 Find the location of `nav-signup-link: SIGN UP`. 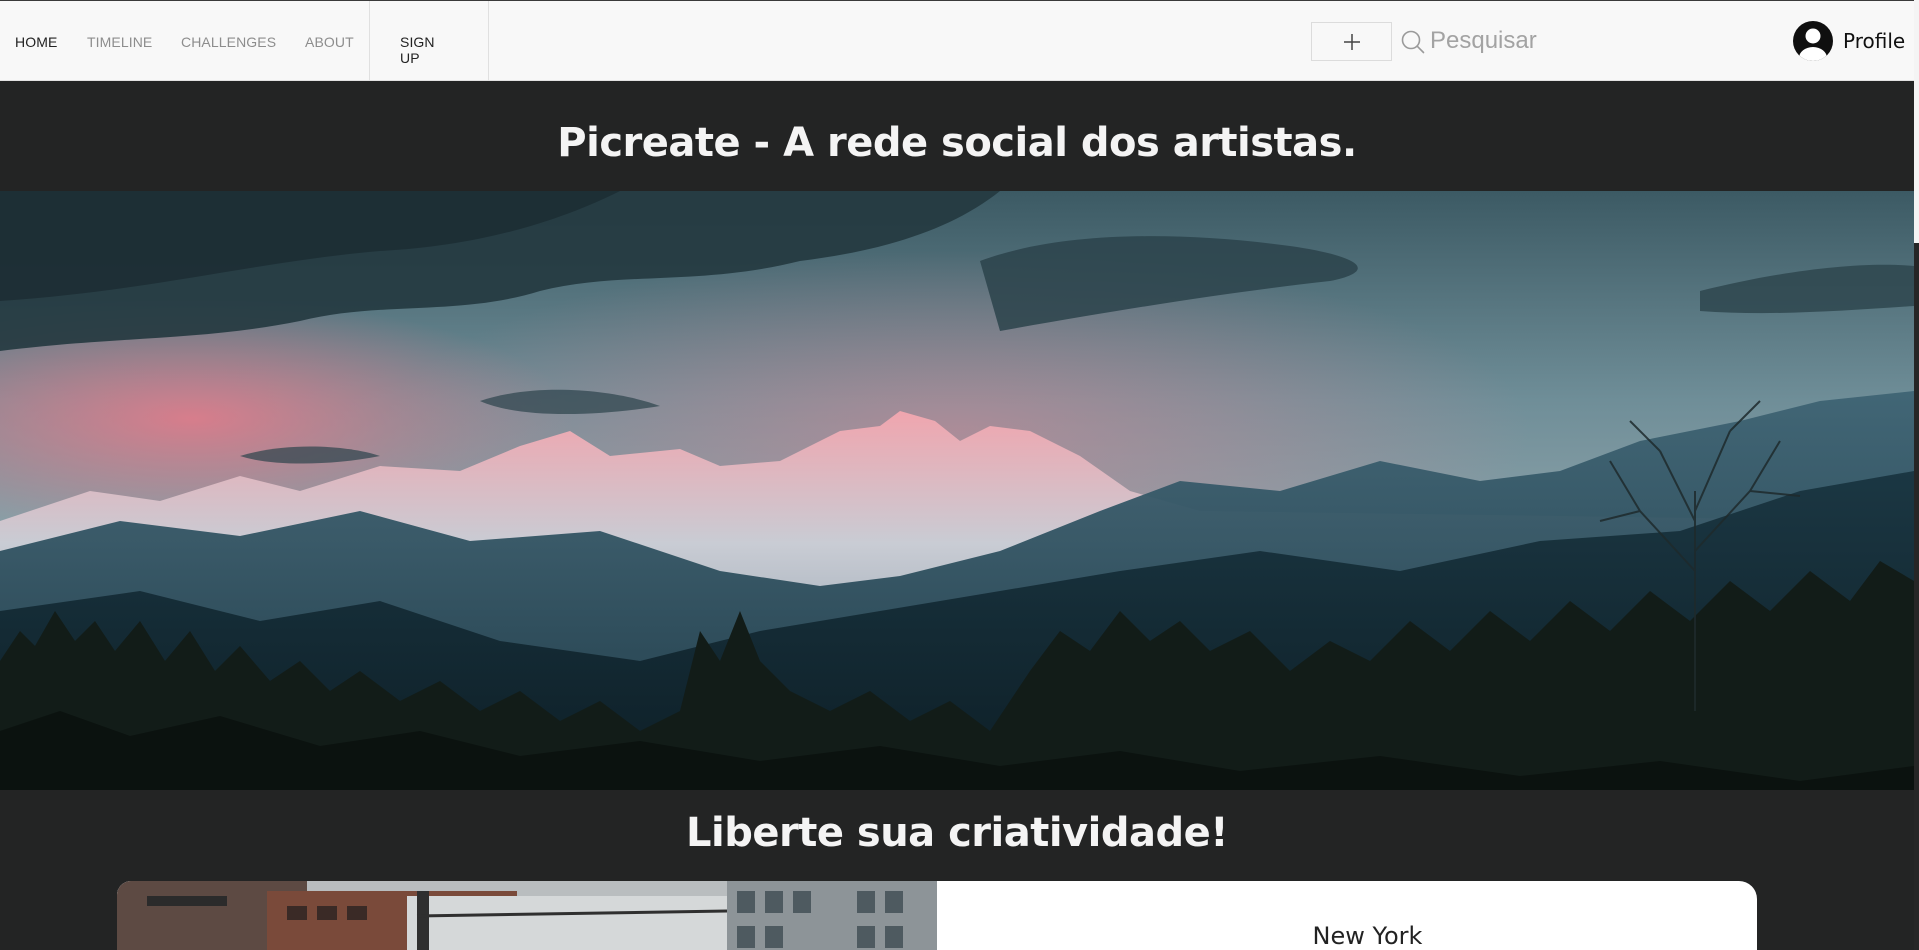

nav-signup-link: SIGN UP is located at coordinates (417, 50).